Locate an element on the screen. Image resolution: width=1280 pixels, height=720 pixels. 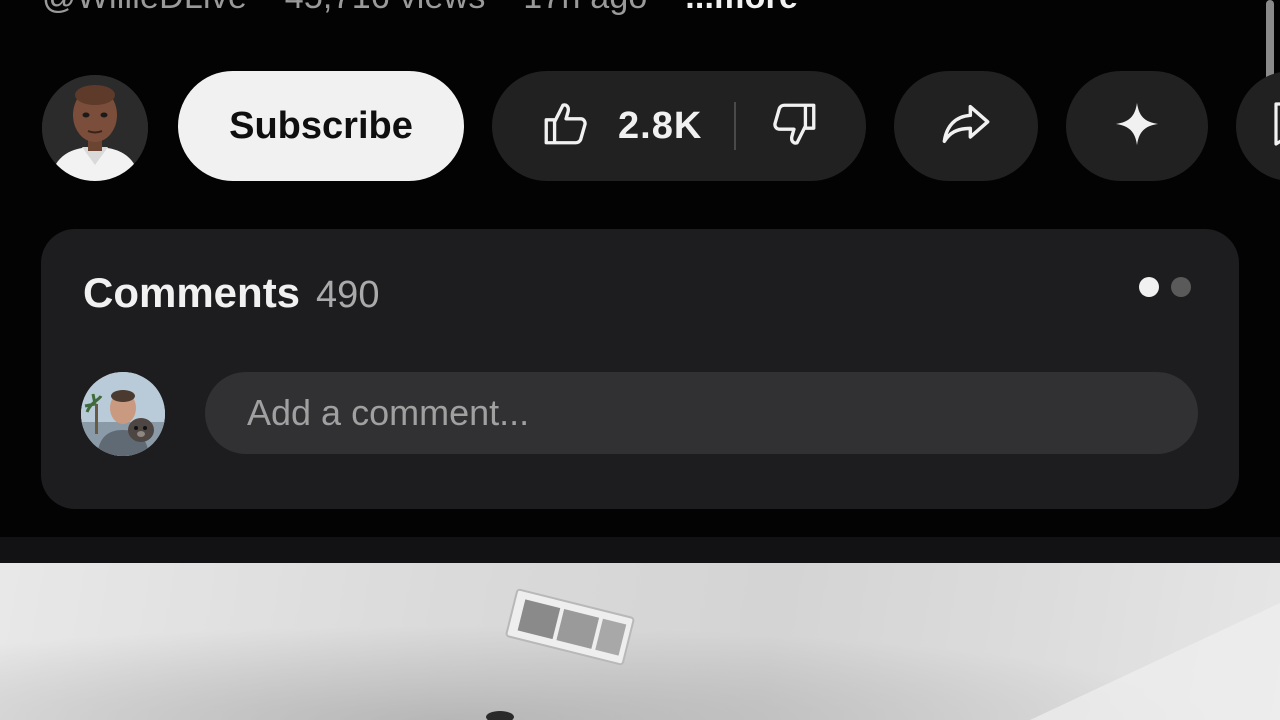
sparkle-icon is located at coordinates (1137, 126).